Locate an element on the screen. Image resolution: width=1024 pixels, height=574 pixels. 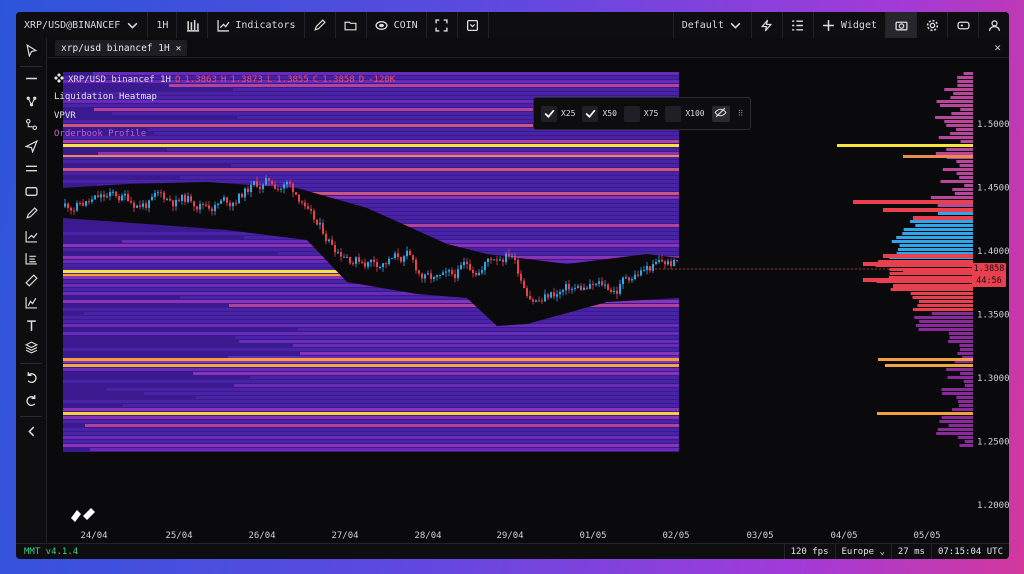
screenshot-button is located at coordinates (901, 25).